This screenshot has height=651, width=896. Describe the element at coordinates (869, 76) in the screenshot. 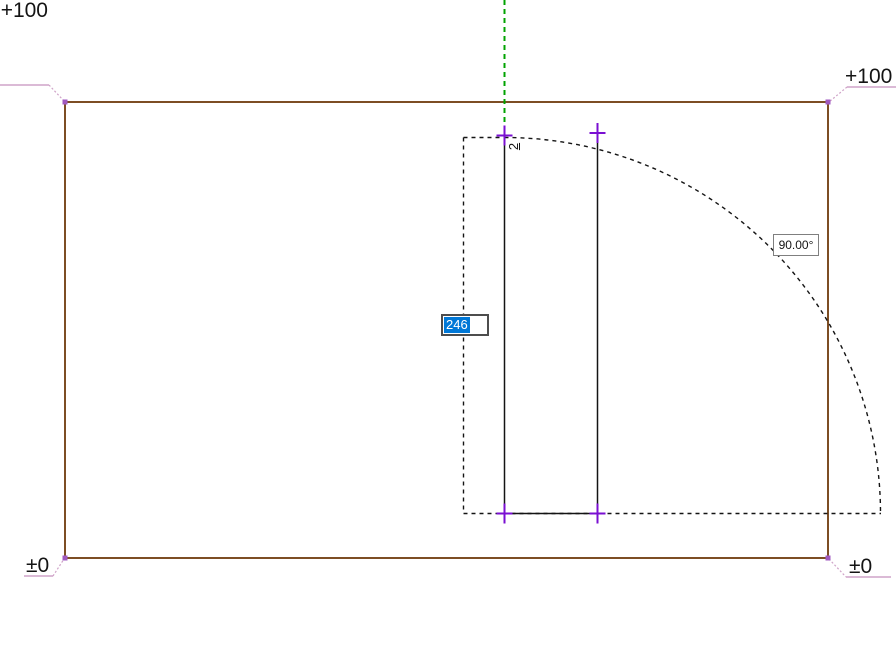

I see `elevation-label-top-right: +100` at that location.